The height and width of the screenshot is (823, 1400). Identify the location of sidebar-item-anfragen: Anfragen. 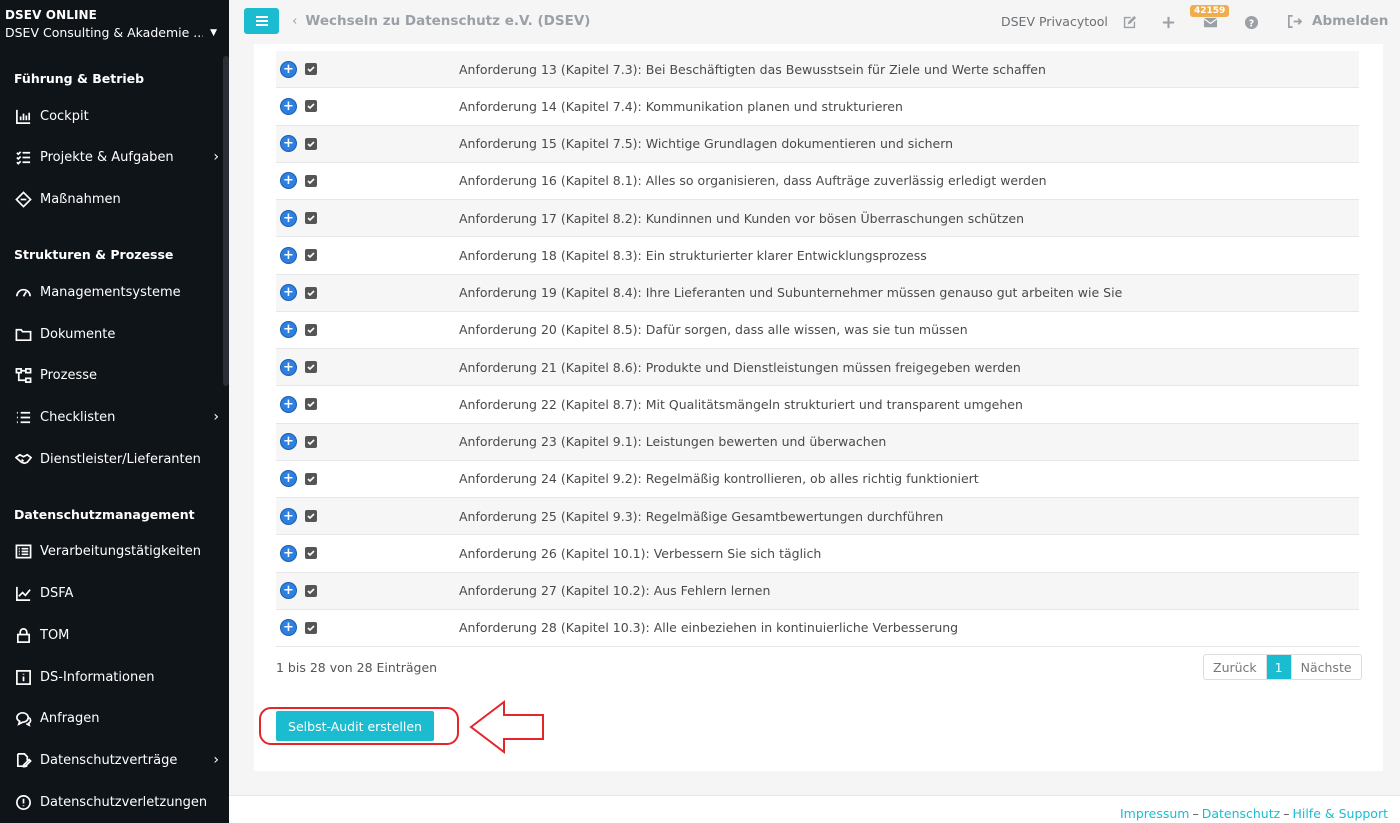
(116, 718).